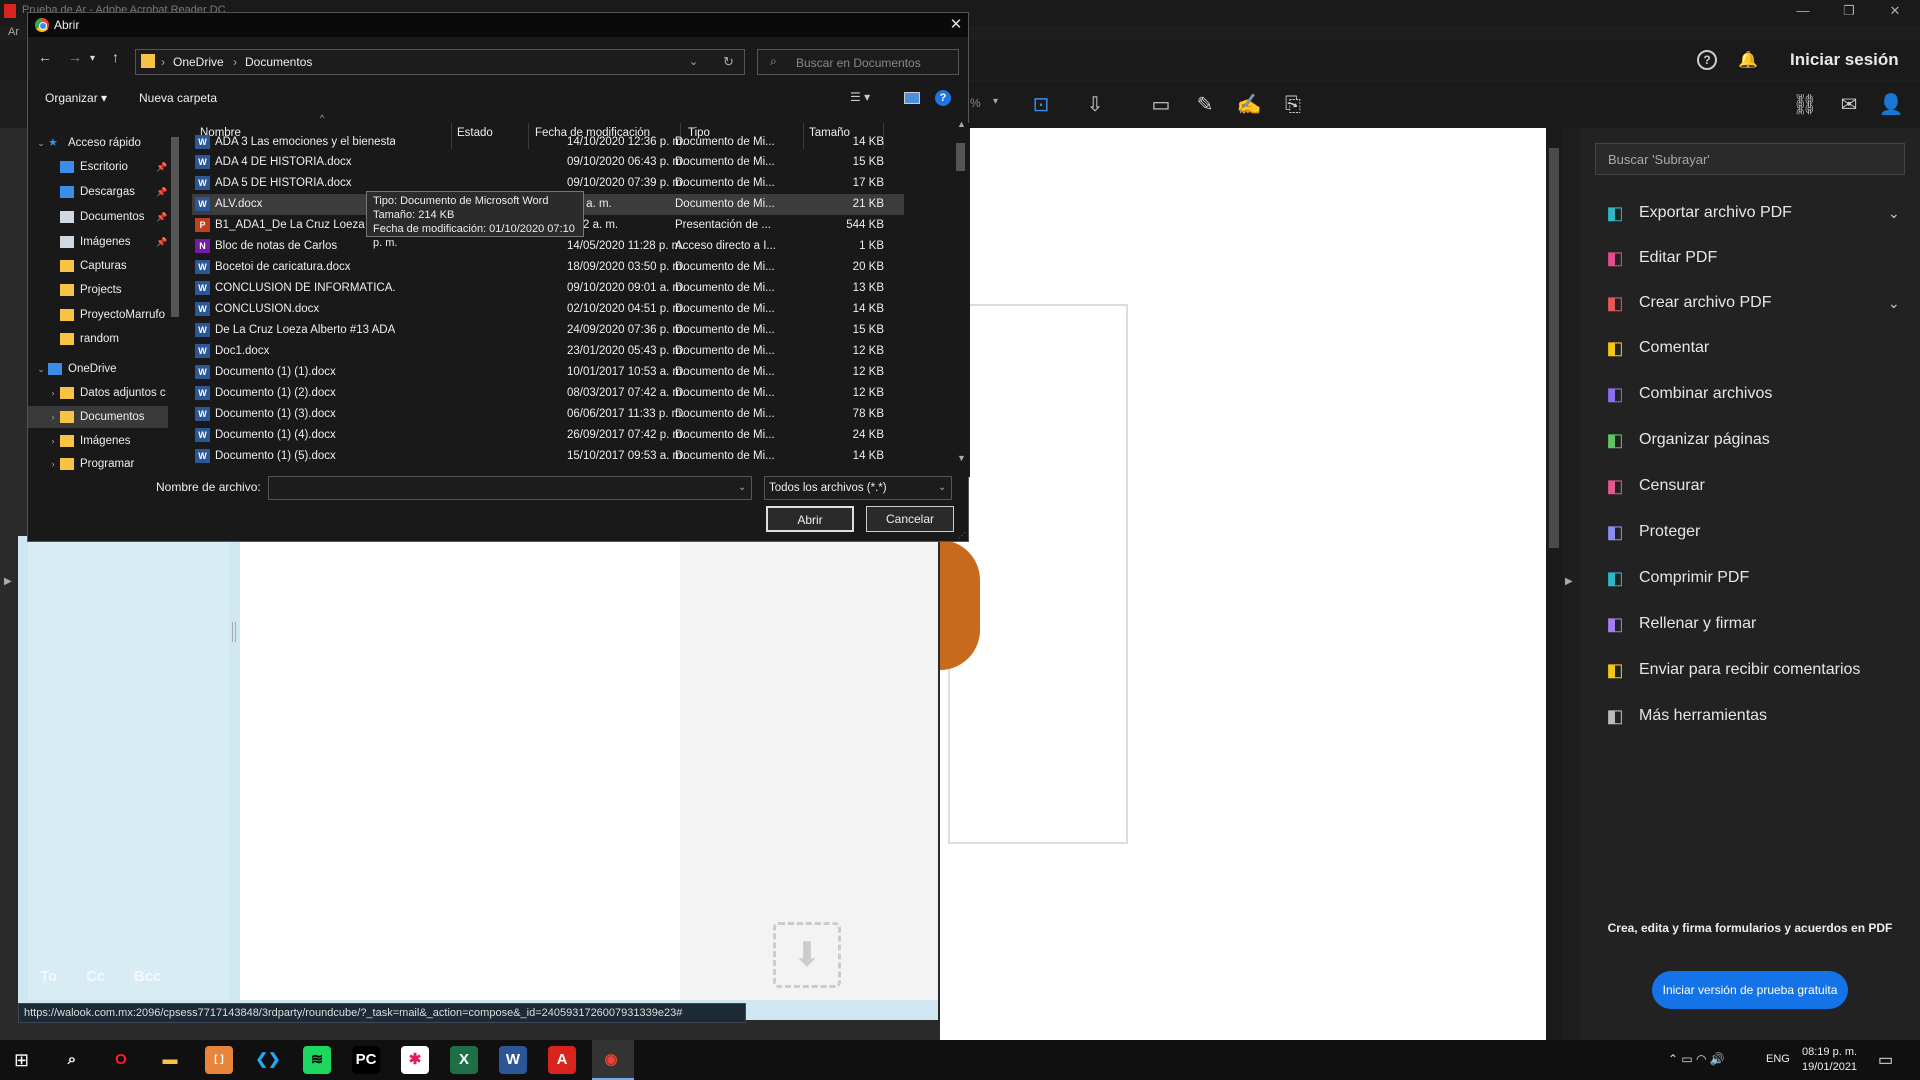 Image resolution: width=1920 pixels, height=1080 pixels. I want to click on vscode-icon: ❮❯, so click(268, 1060).